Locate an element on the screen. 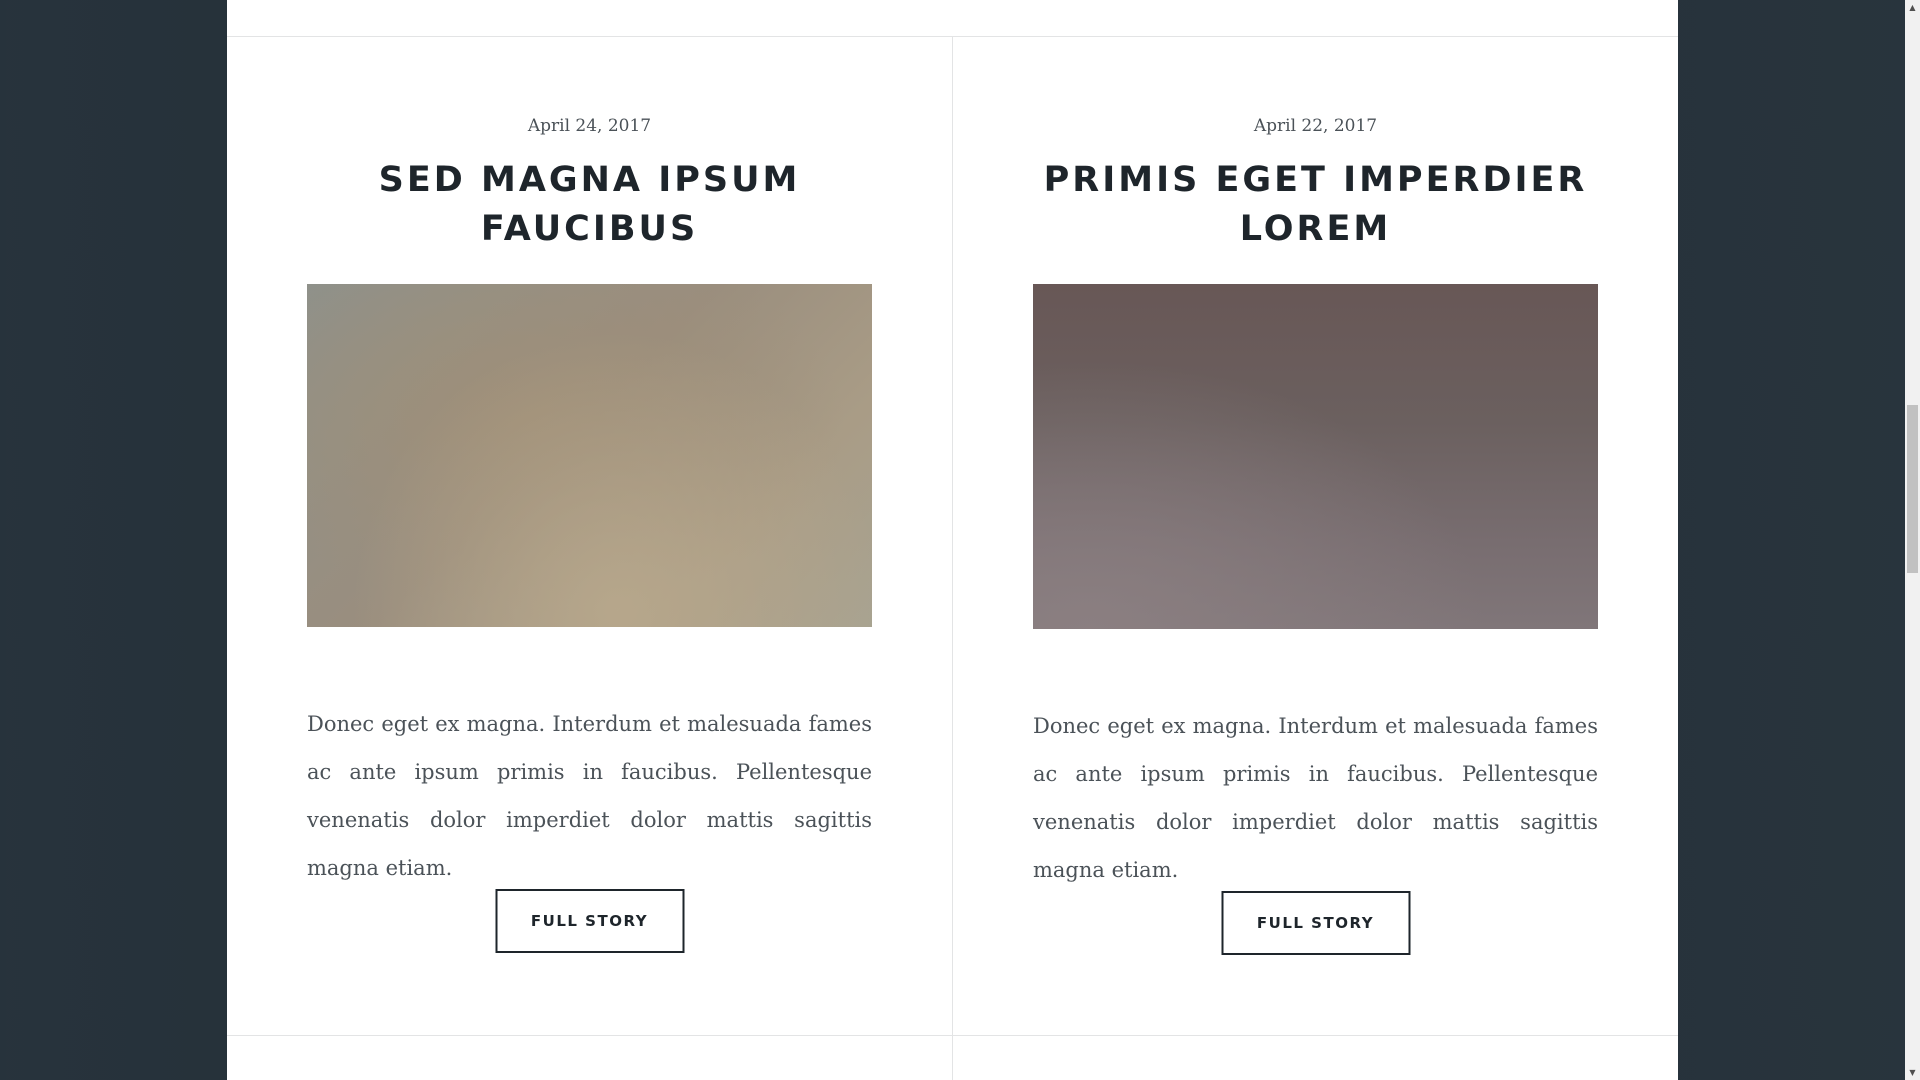  scroll-down-icon: ▼ is located at coordinates (1912, 1072).